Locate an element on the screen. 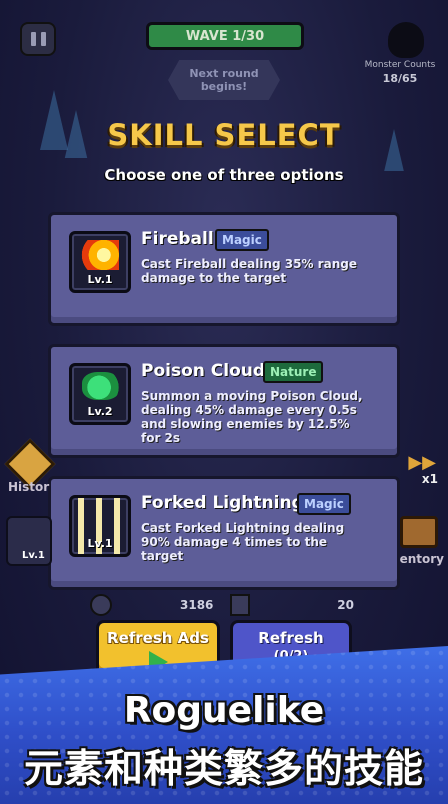  inventory-label: entory is located at coordinates (421, 559).